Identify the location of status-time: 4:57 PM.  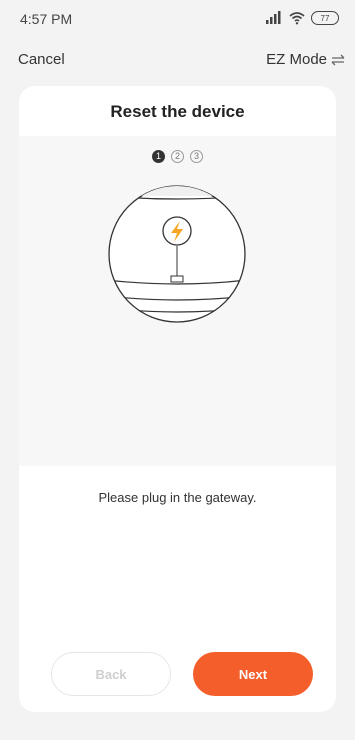
(46, 19).